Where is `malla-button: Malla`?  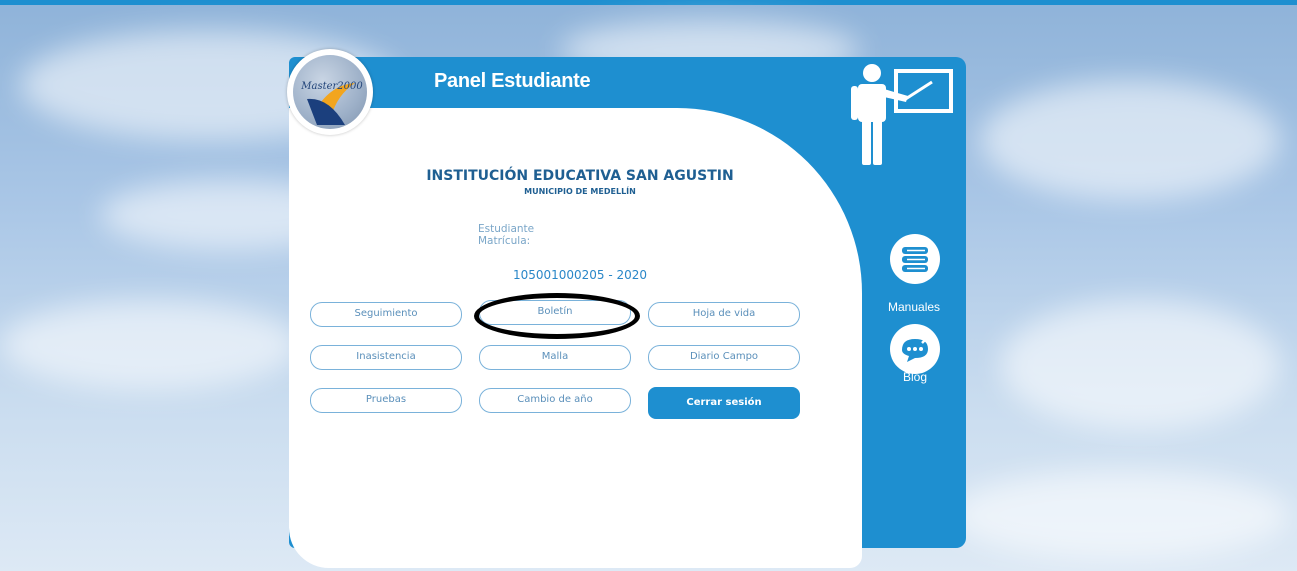 malla-button: Malla is located at coordinates (555, 357).